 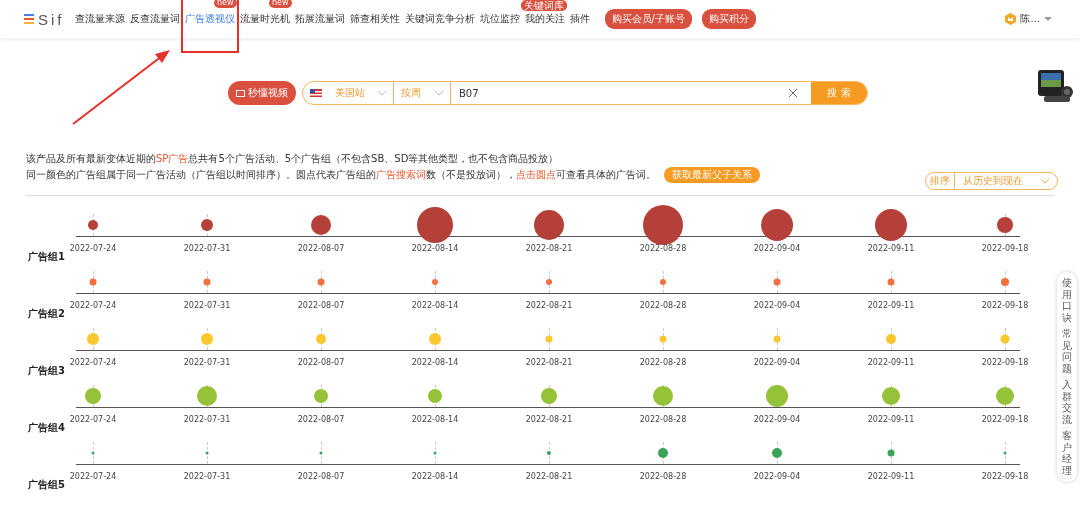 I want to click on nav-link: 拓展流量词, so click(x=319, y=19).